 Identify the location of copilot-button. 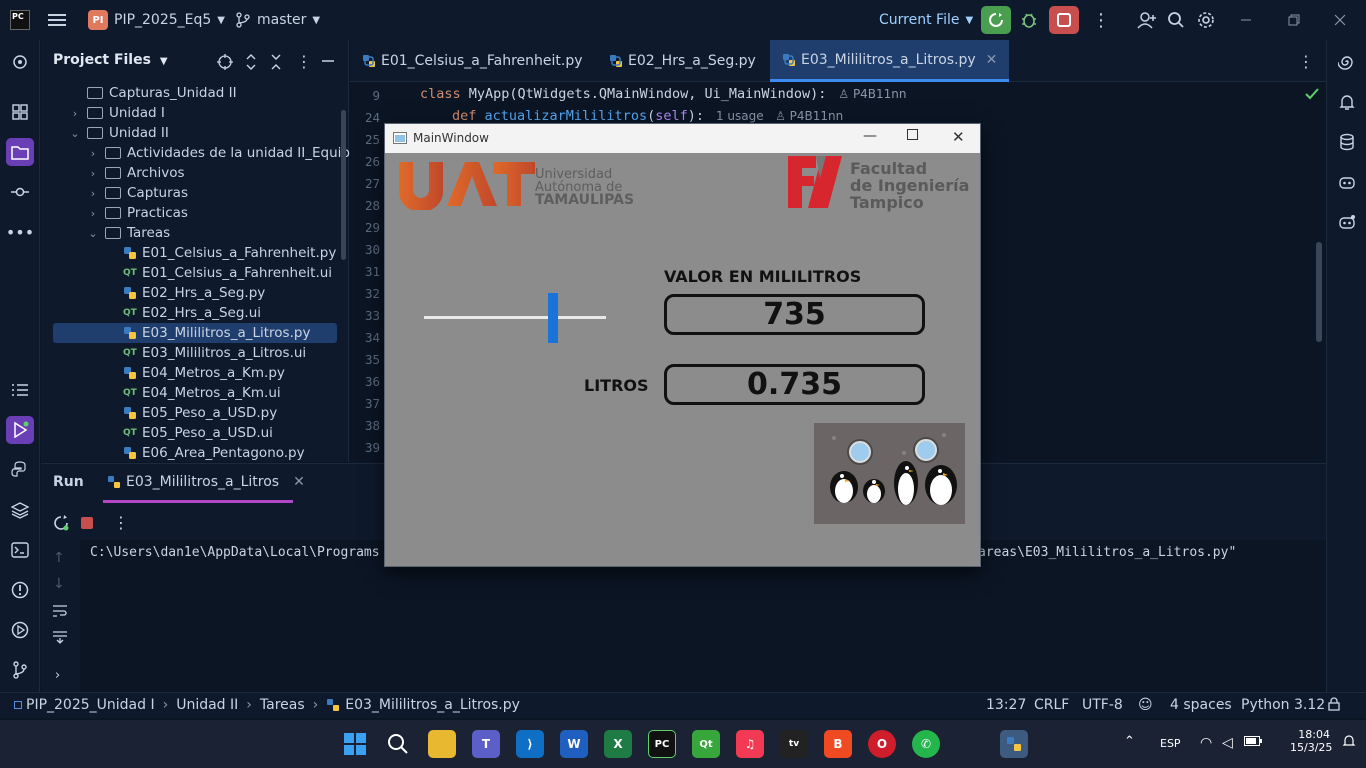
(1347, 182).